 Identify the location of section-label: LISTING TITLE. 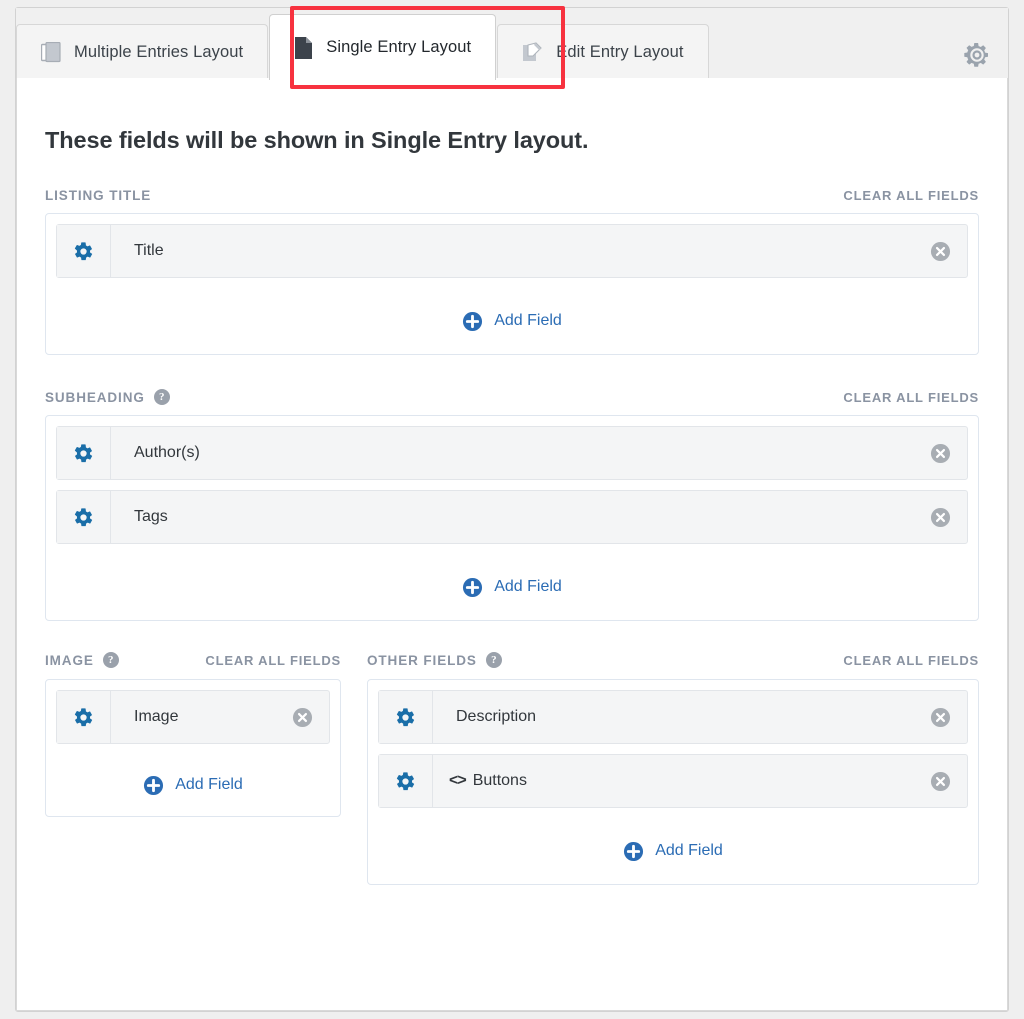
(98, 195).